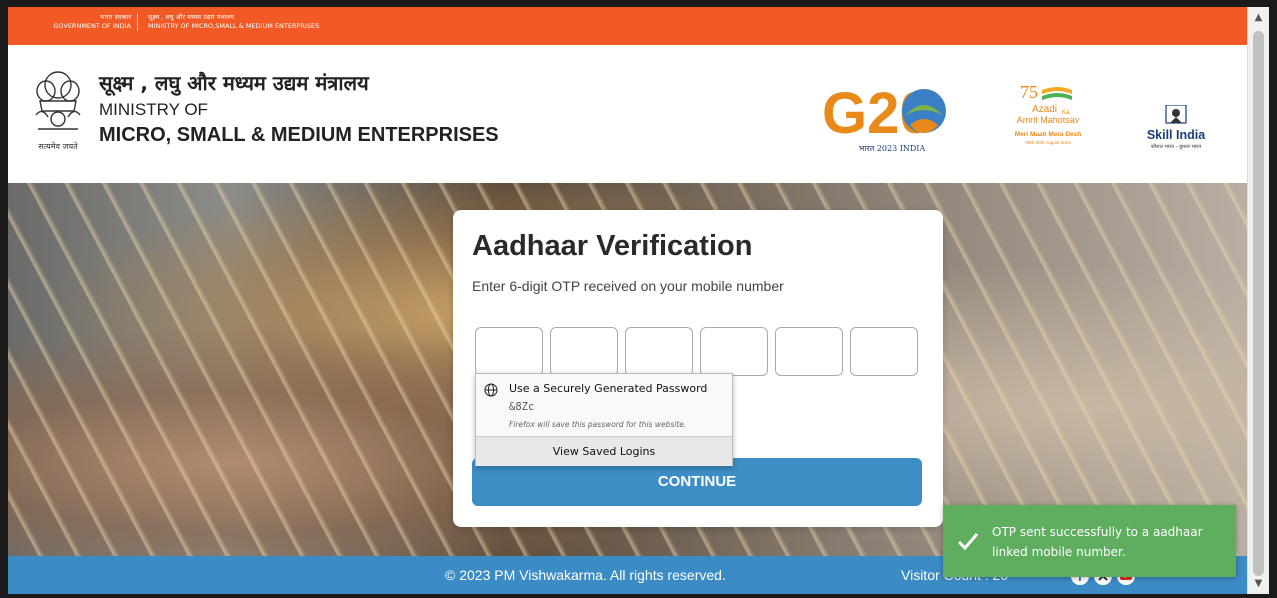 The width and height of the screenshot is (1277, 598). Describe the element at coordinates (1258, 303) in the screenshot. I see `scrollbar-thumb` at that location.